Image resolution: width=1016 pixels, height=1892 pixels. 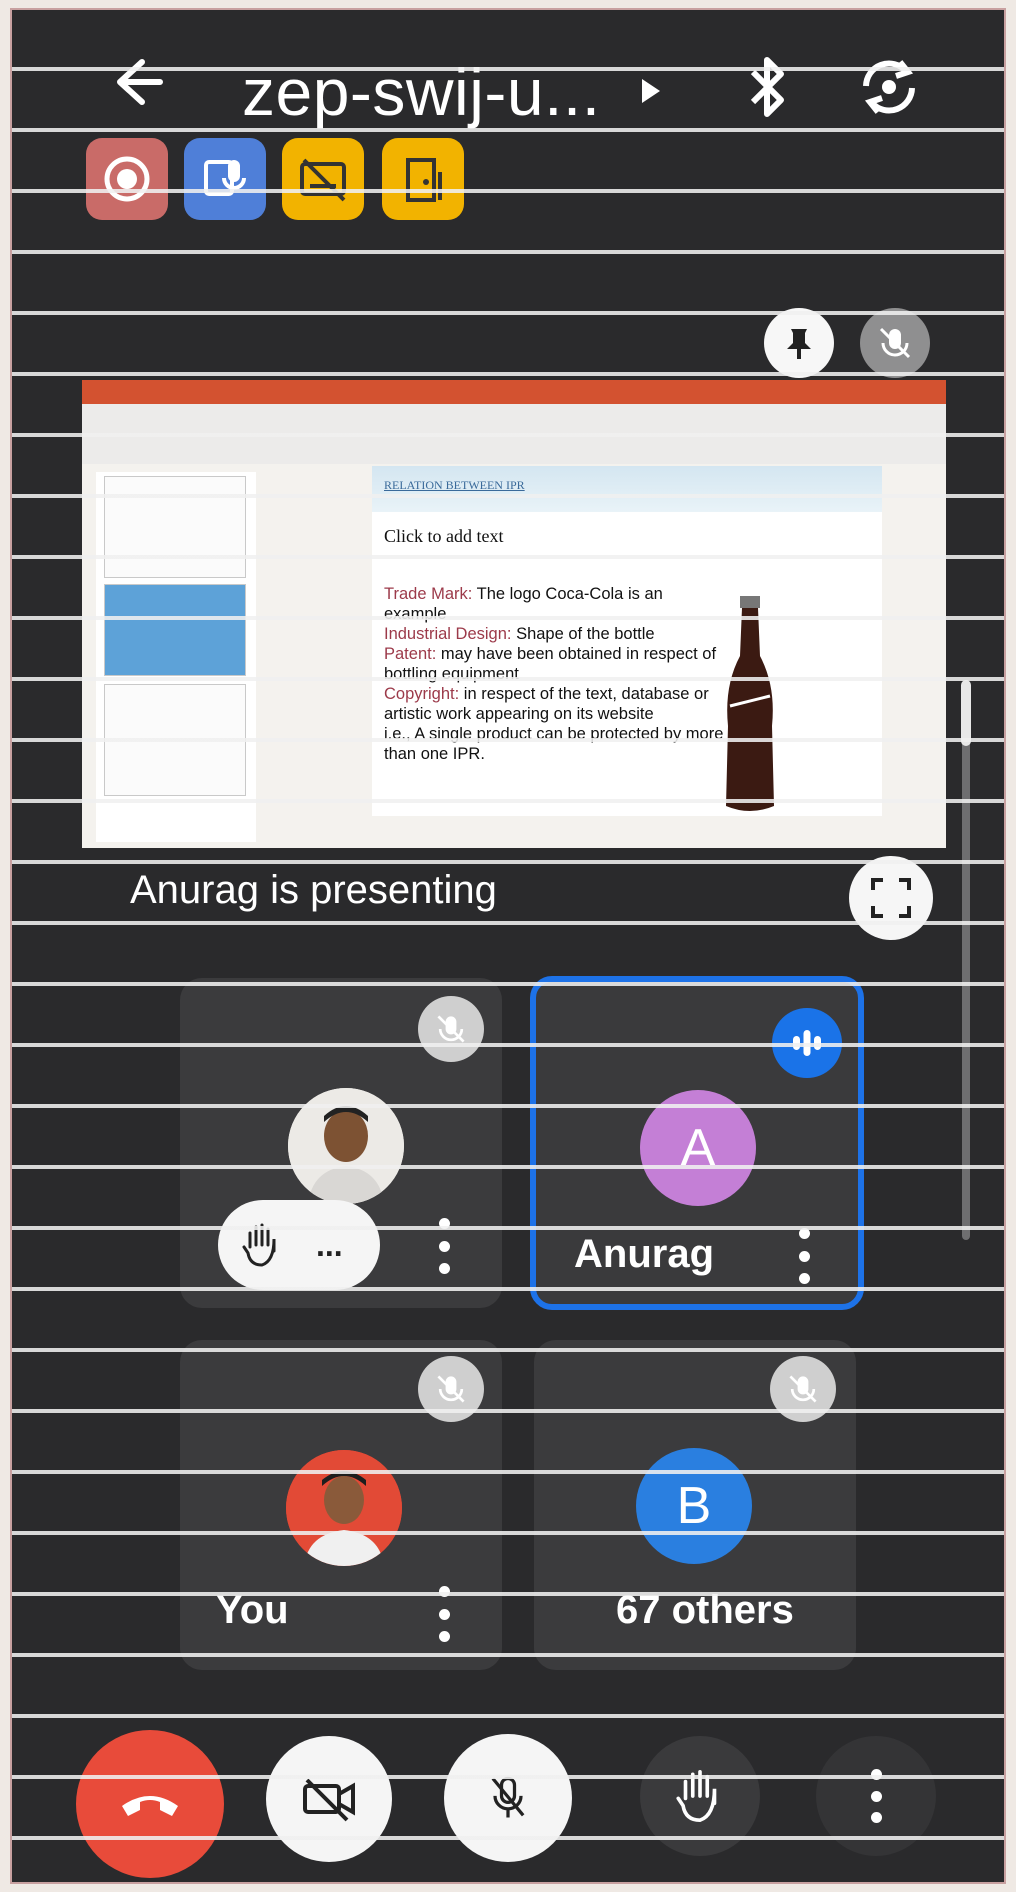 I want to click on participant-tile-others: B 67 others, so click(x=695, y=1505).